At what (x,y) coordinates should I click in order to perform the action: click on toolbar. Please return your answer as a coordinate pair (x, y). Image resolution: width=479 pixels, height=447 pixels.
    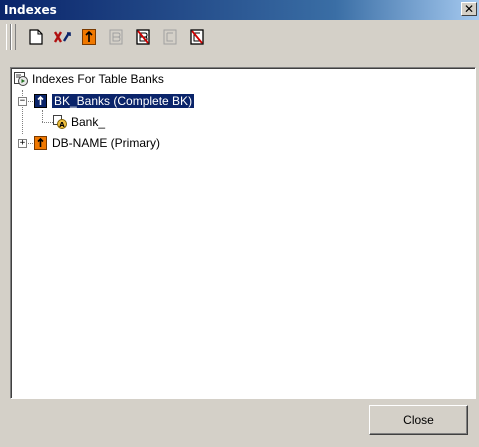
    Looking at the image, I should click on (239, 43).